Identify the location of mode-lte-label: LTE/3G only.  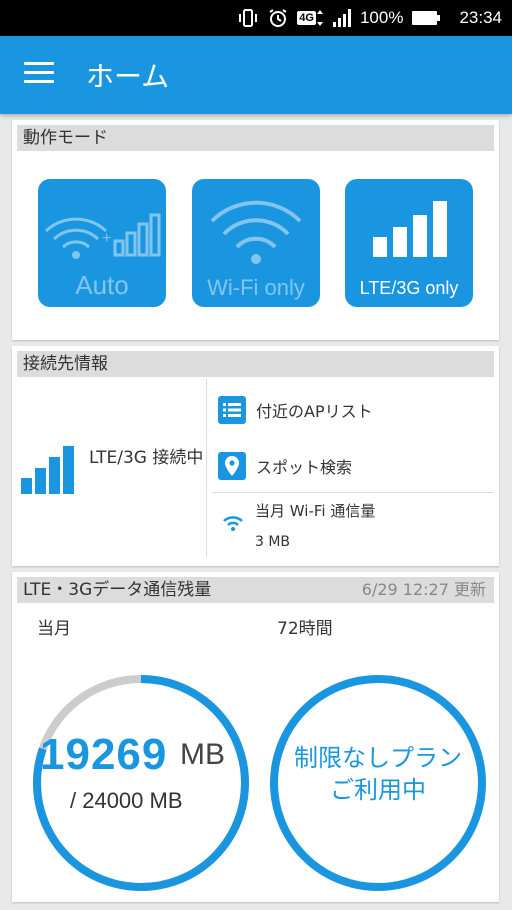
(409, 288).